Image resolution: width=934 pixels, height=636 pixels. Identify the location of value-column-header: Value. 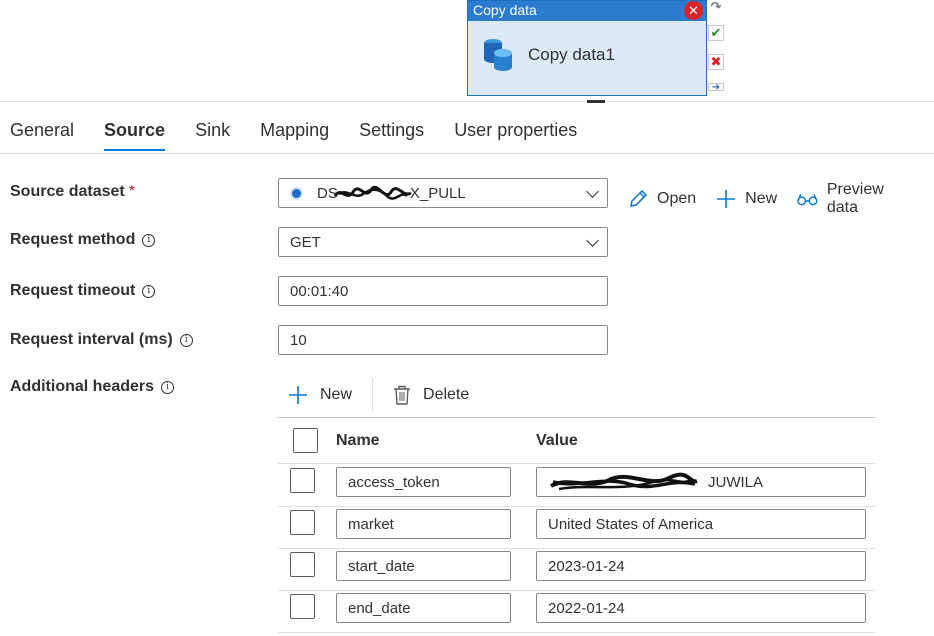
(557, 440).